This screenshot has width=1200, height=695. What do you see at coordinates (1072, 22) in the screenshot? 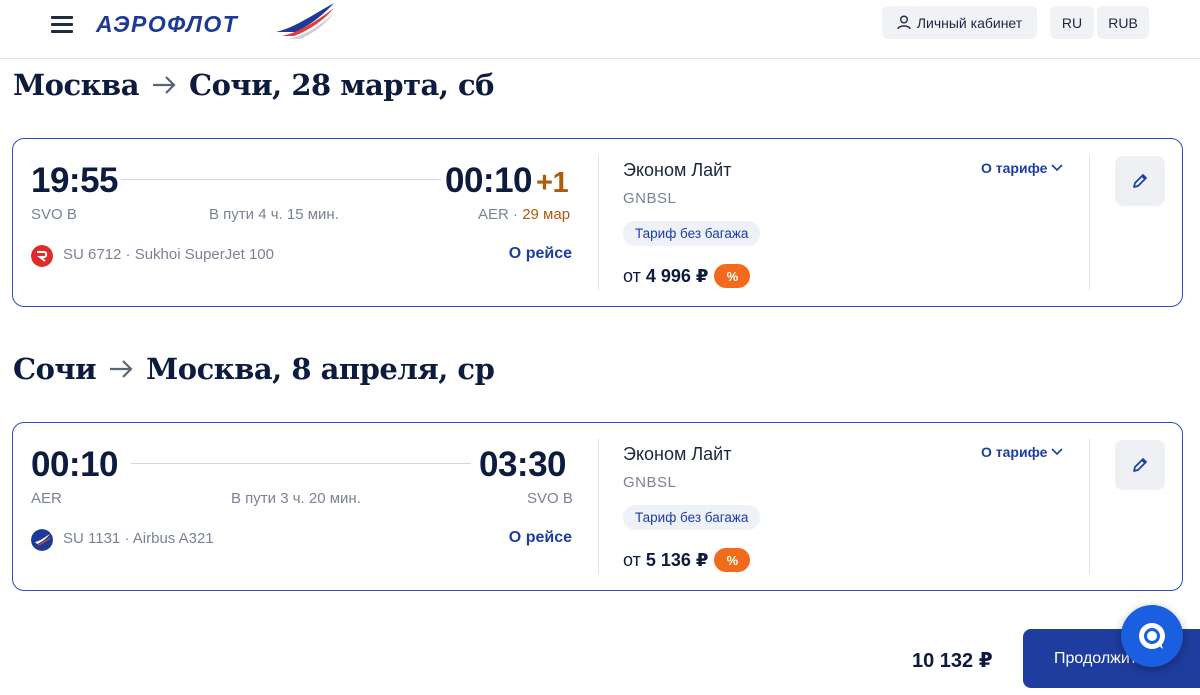
I see `language-button: RU` at bounding box center [1072, 22].